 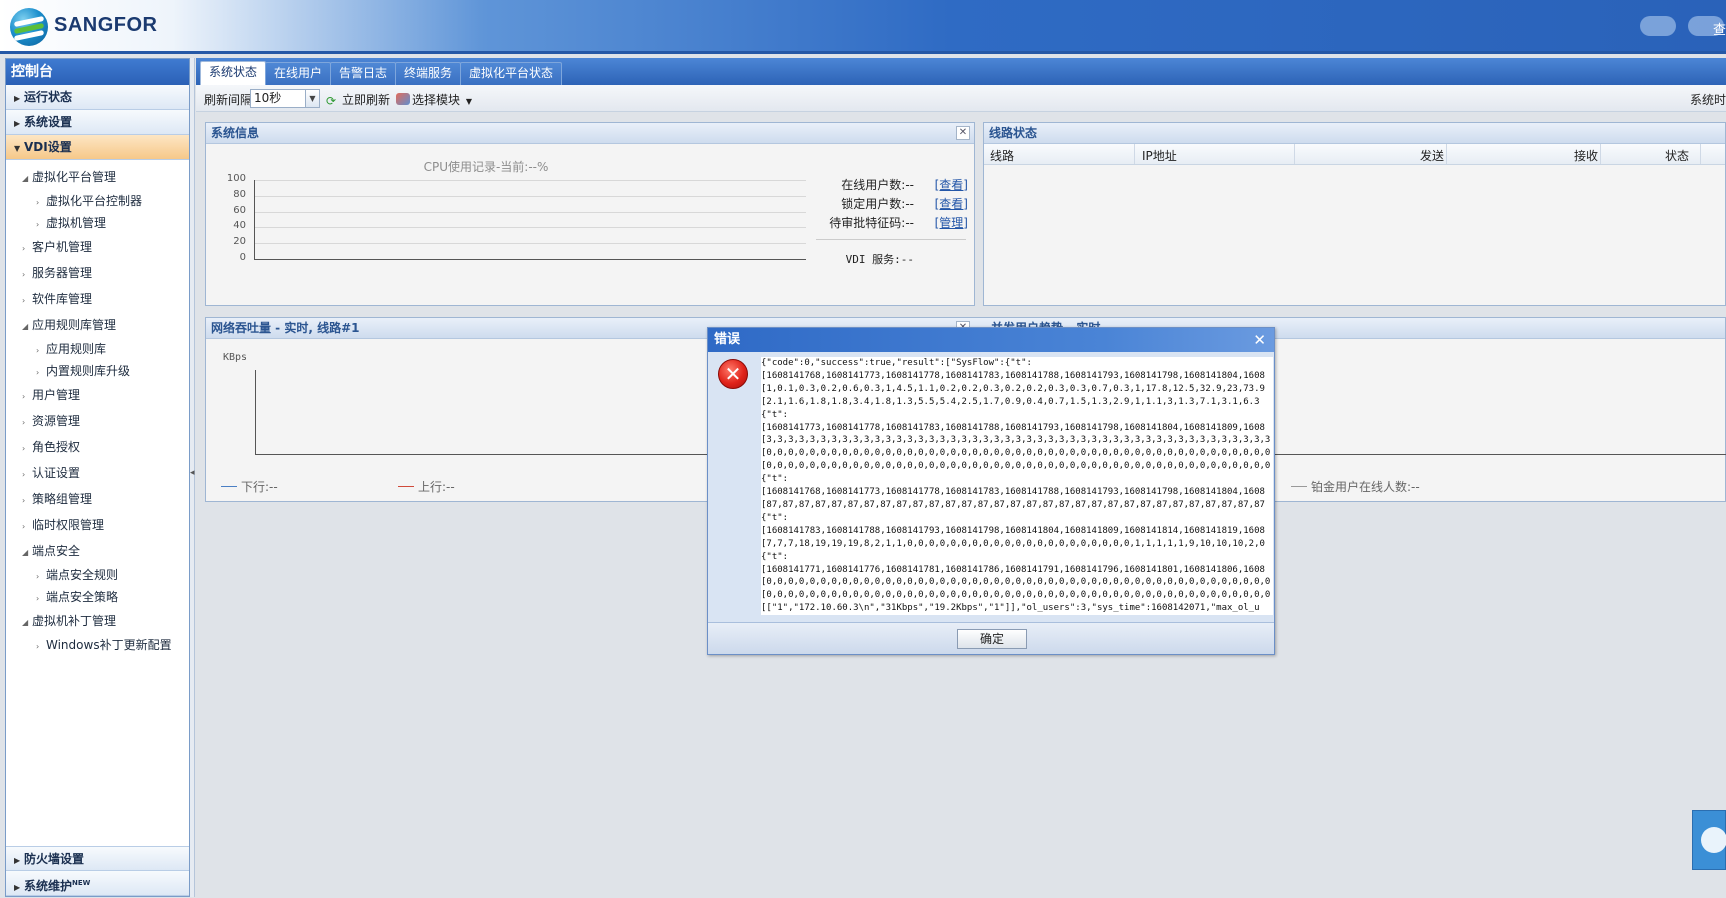 What do you see at coordinates (877, 204) in the screenshot?
I see `locked-users-stat: 锁定用户数:--` at bounding box center [877, 204].